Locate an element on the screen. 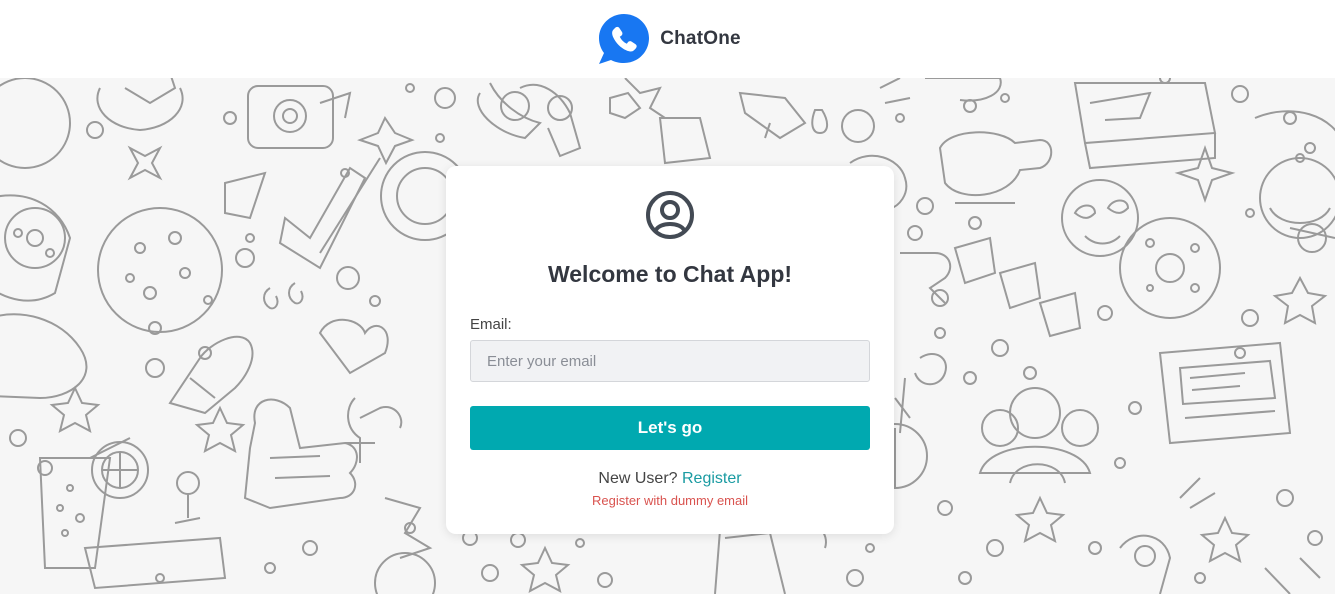 This screenshot has height=594, width=1335. email-field is located at coordinates (670, 361).